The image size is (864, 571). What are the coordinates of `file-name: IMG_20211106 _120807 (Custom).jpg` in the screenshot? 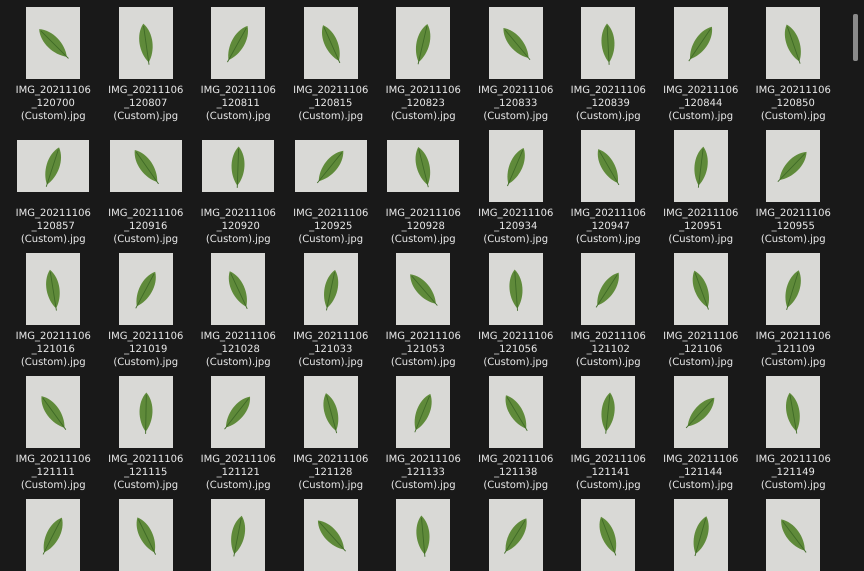 It's located at (146, 103).